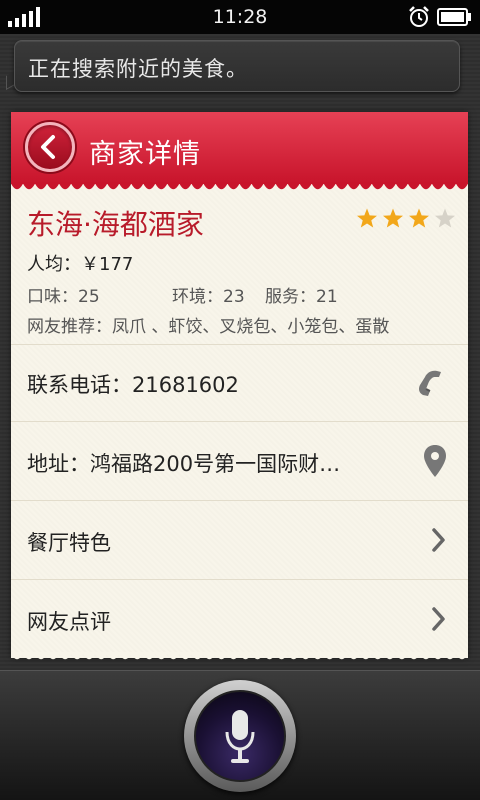 The height and width of the screenshot is (800, 480). Describe the element at coordinates (435, 461) in the screenshot. I see `map-pin-icon` at that location.